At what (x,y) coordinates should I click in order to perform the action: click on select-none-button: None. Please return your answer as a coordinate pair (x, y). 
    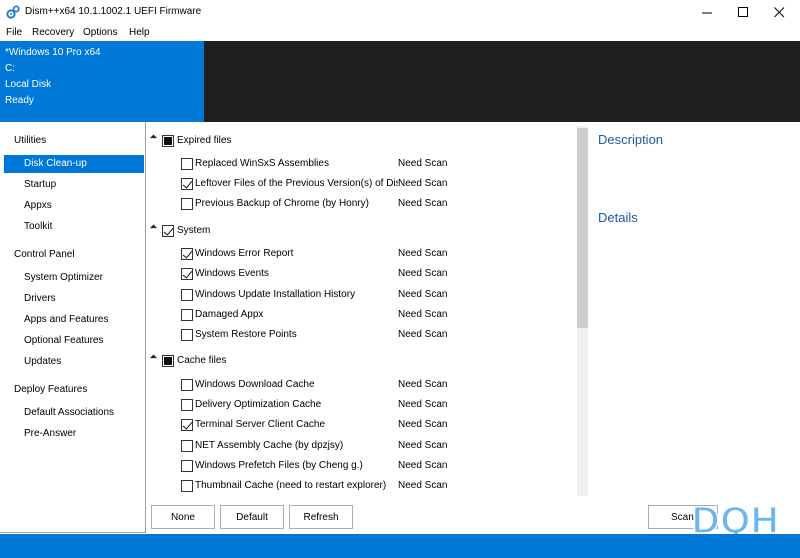
    Looking at the image, I should click on (183, 517).